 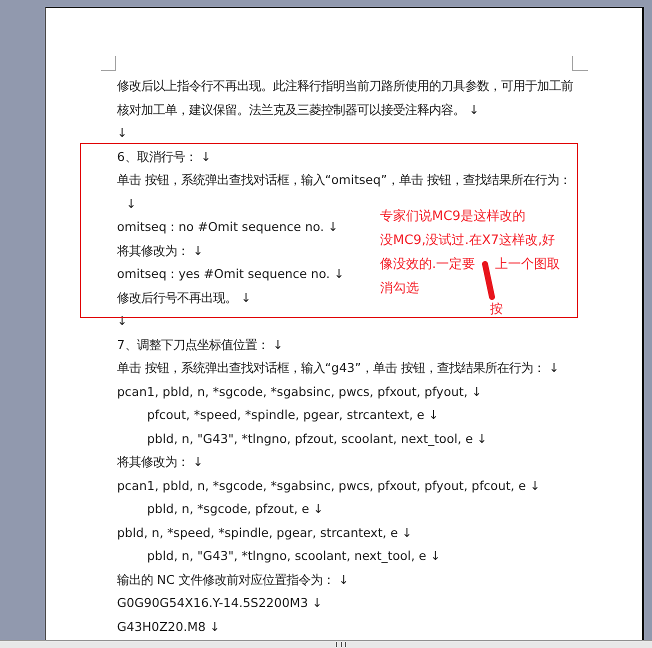 What do you see at coordinates (328, 486) in the screenshot?
I see `text-line: pcan1, pbld, n, *sgcode, *sgabsinc, pwcs, pfxout, pfyout, pfcout, e ↓` at bounding box center [328, 486].